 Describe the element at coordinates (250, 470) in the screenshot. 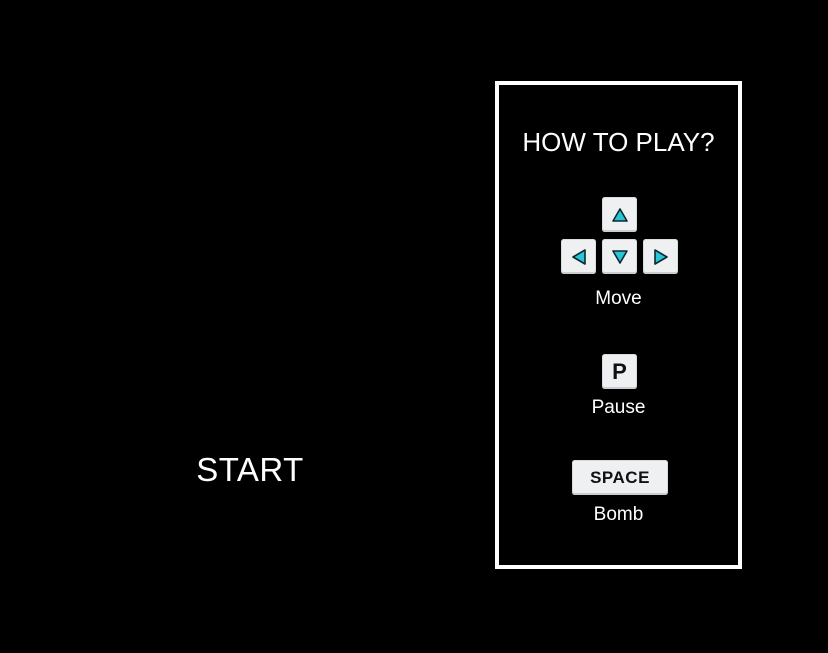

I see `start-button: START` at that location.